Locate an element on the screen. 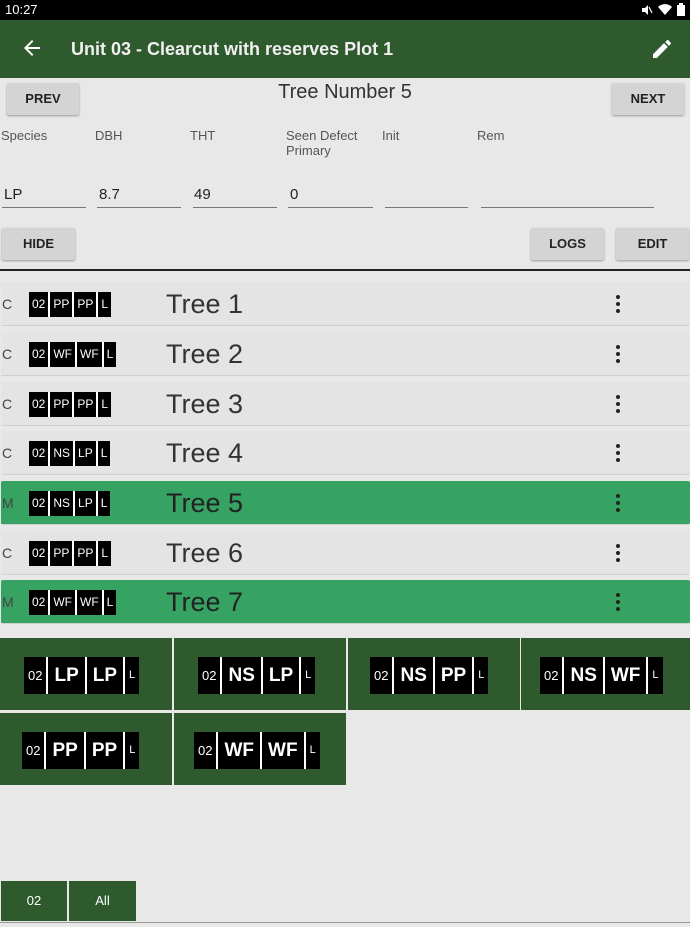 Image resolution: width=690 pixels, height=927 pixels. tree-row: M 02 WF WF L Tree 7 is located at coordinates (345, 602).